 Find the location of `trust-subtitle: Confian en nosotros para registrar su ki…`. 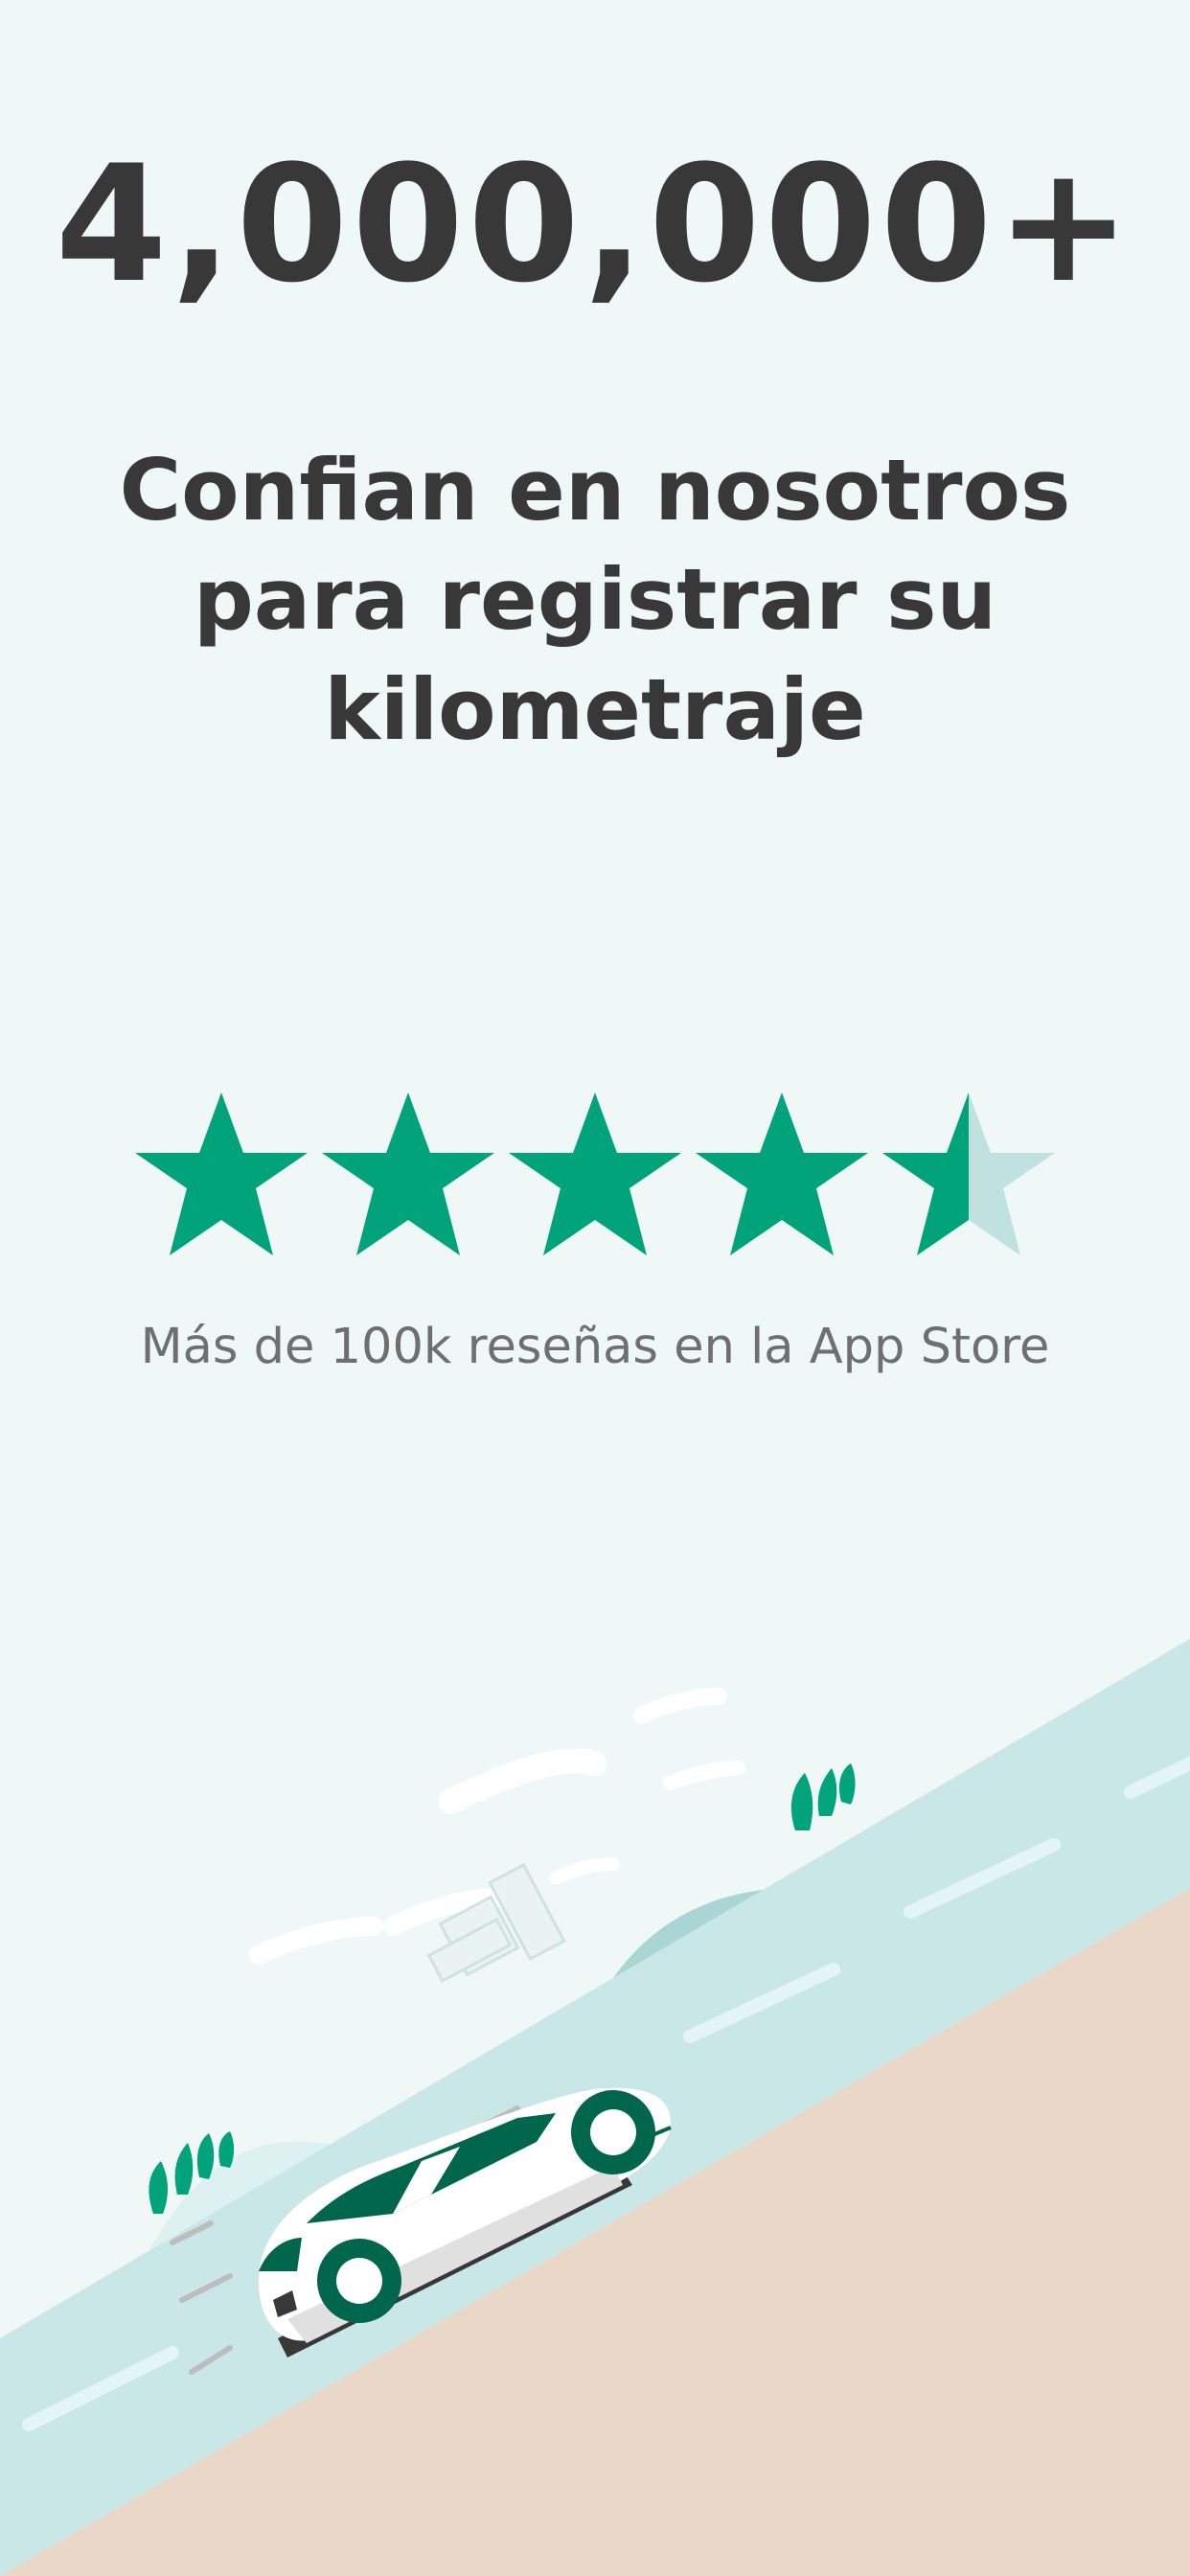

trust-subtitle: Confian en nosotros para registrar su ki… is located at coordinates (595, 600).